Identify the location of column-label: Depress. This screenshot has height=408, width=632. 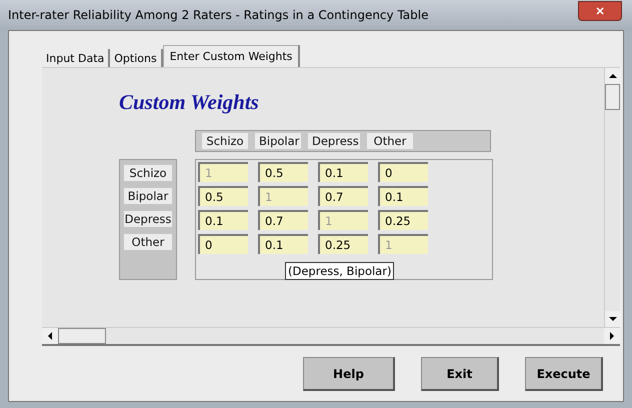
(334, 141).